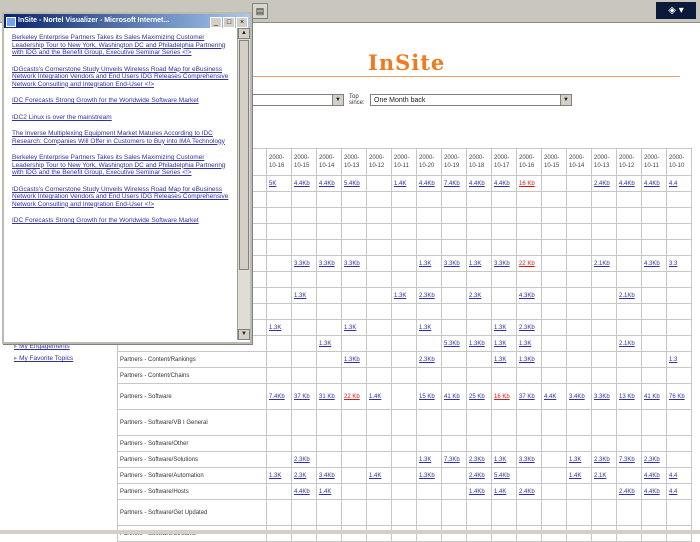 This screenshot has height=542, width=700. What do you see at coordinates (471, 100) in the screenshot?
I see `range-select: One Month back ▼` at bounding box center [471, 100].